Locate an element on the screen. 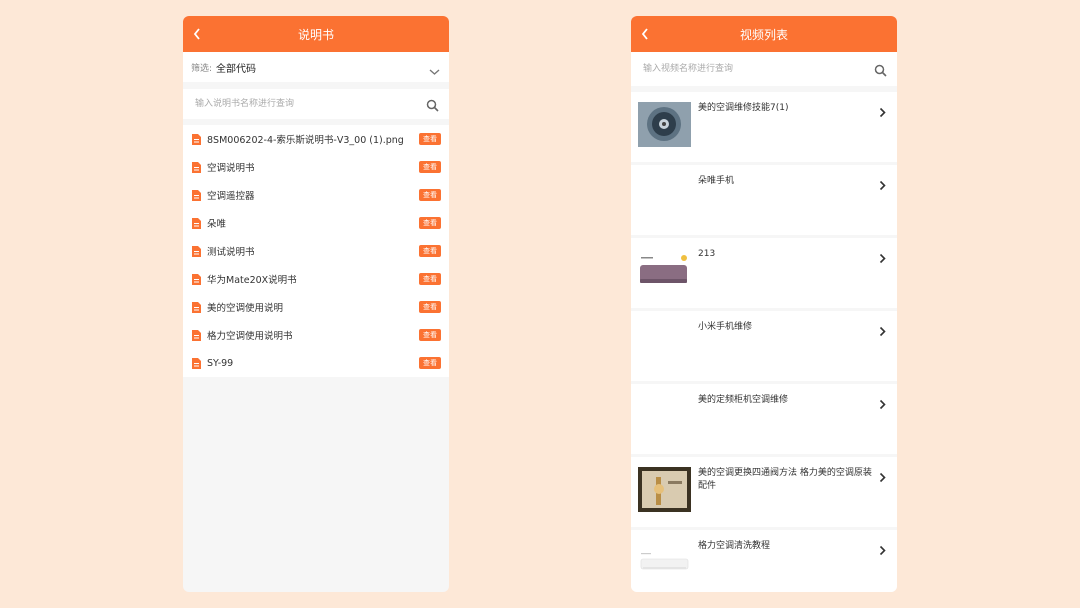 This screenshot has width=1080, height=608. manual-list-item: 格力空调使用说明书 查看 is located at coordinates (316, 335).